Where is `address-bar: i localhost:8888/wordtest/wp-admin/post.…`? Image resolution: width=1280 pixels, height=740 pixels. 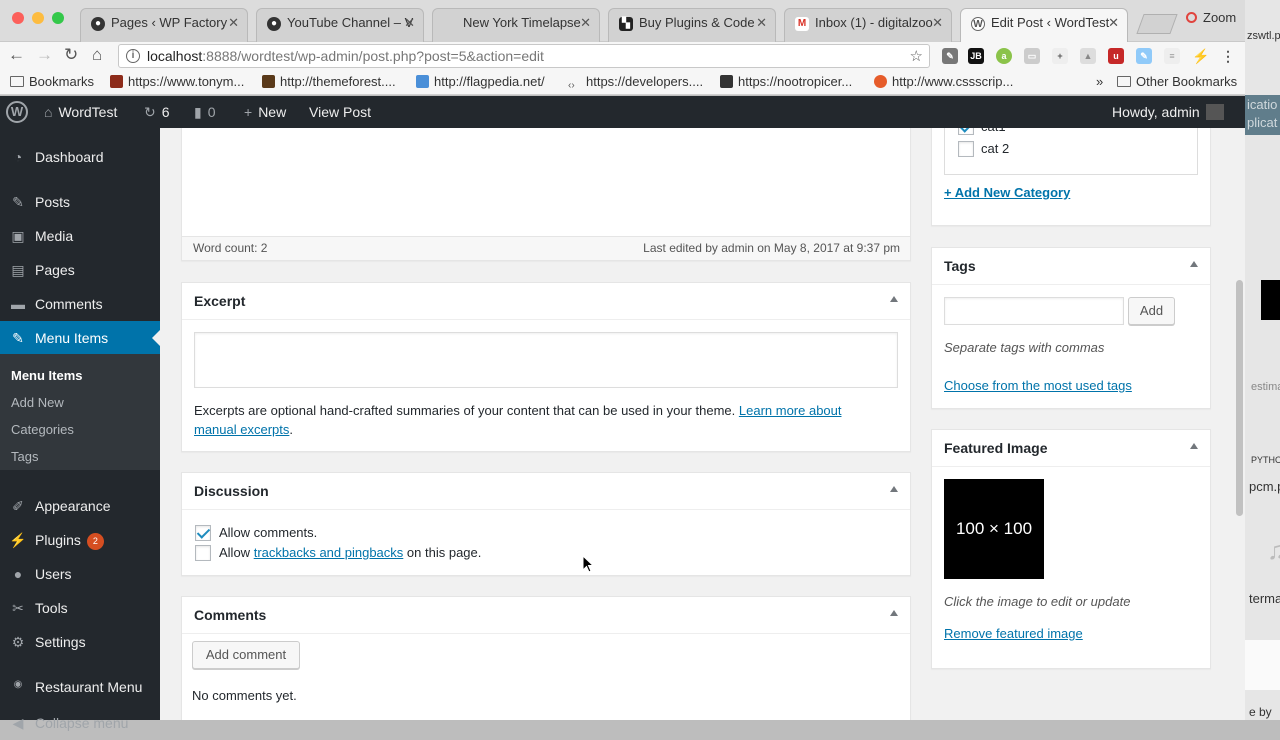
address-bar: i localhost:8888/wordtest/wp-admin/post.… is located at coordinates (524, 56).